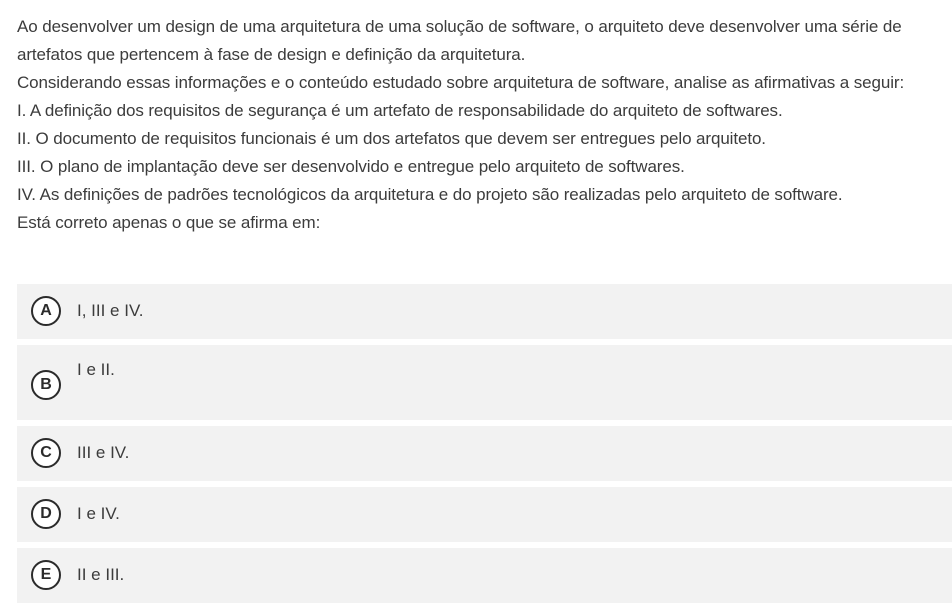  Describe the element at coordinates (484, 575) in the screenshot. I see `option-e: E II e III.` at that location.